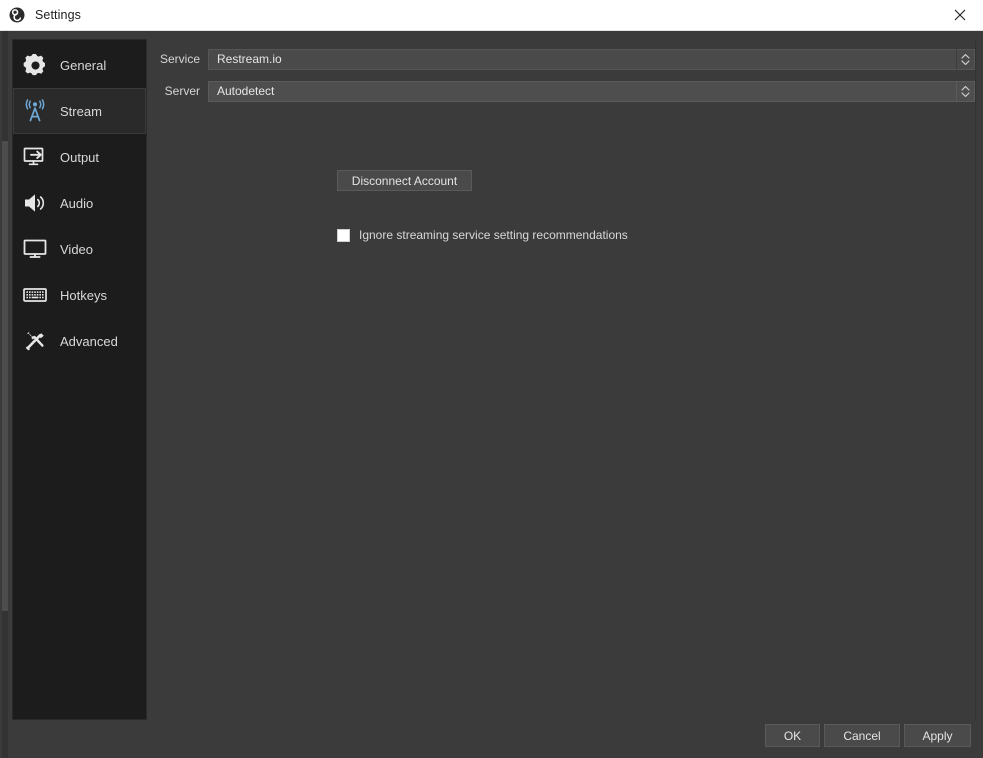 This screenshot has width=983, height=758. I want to click on close-icon, so click(960, 15).